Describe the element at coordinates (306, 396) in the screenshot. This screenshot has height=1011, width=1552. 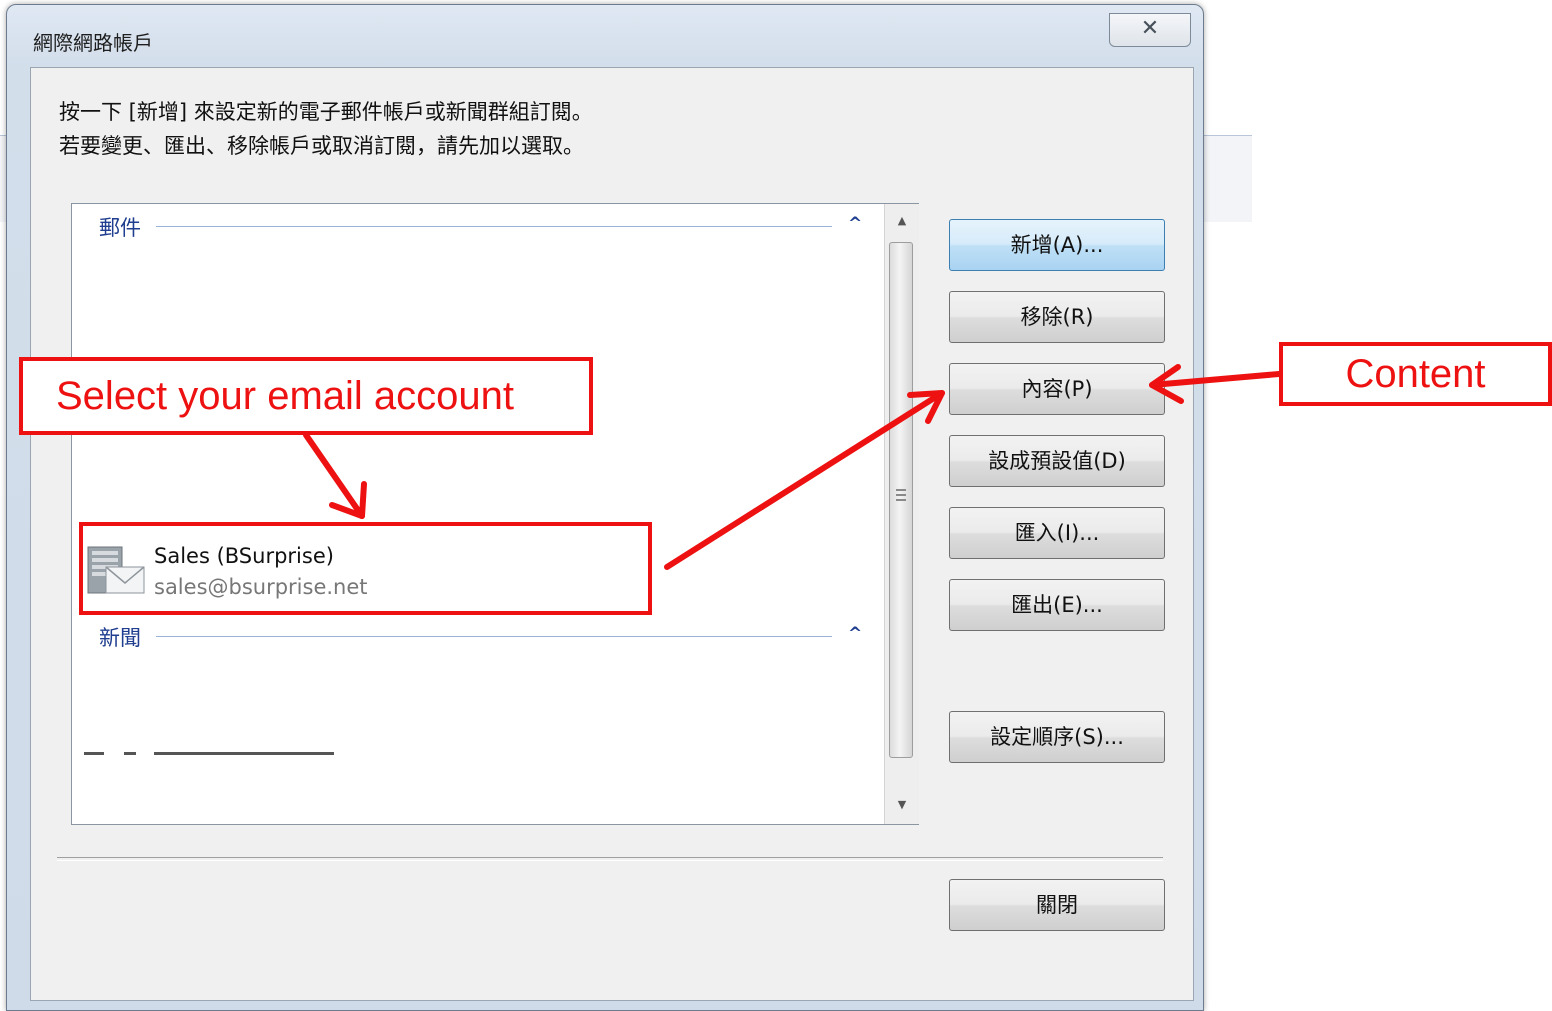
I see `select-account-callout: Select your email account` at that location.